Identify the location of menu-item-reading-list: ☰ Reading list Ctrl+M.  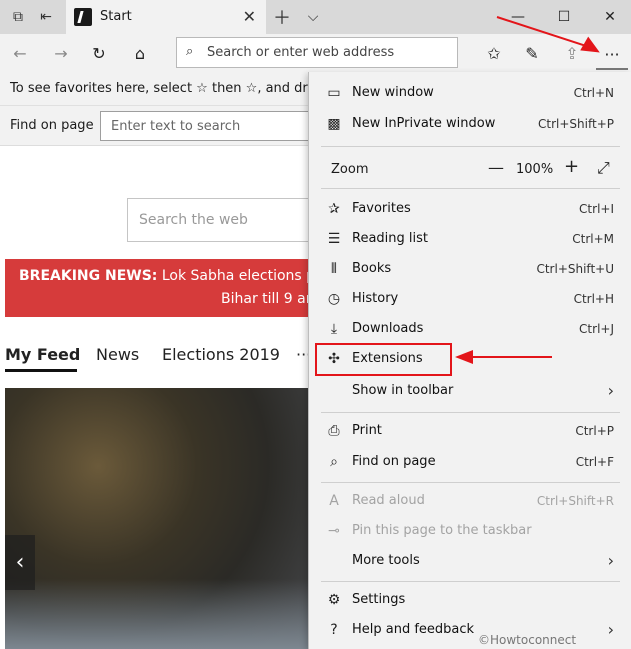
(470, 239).